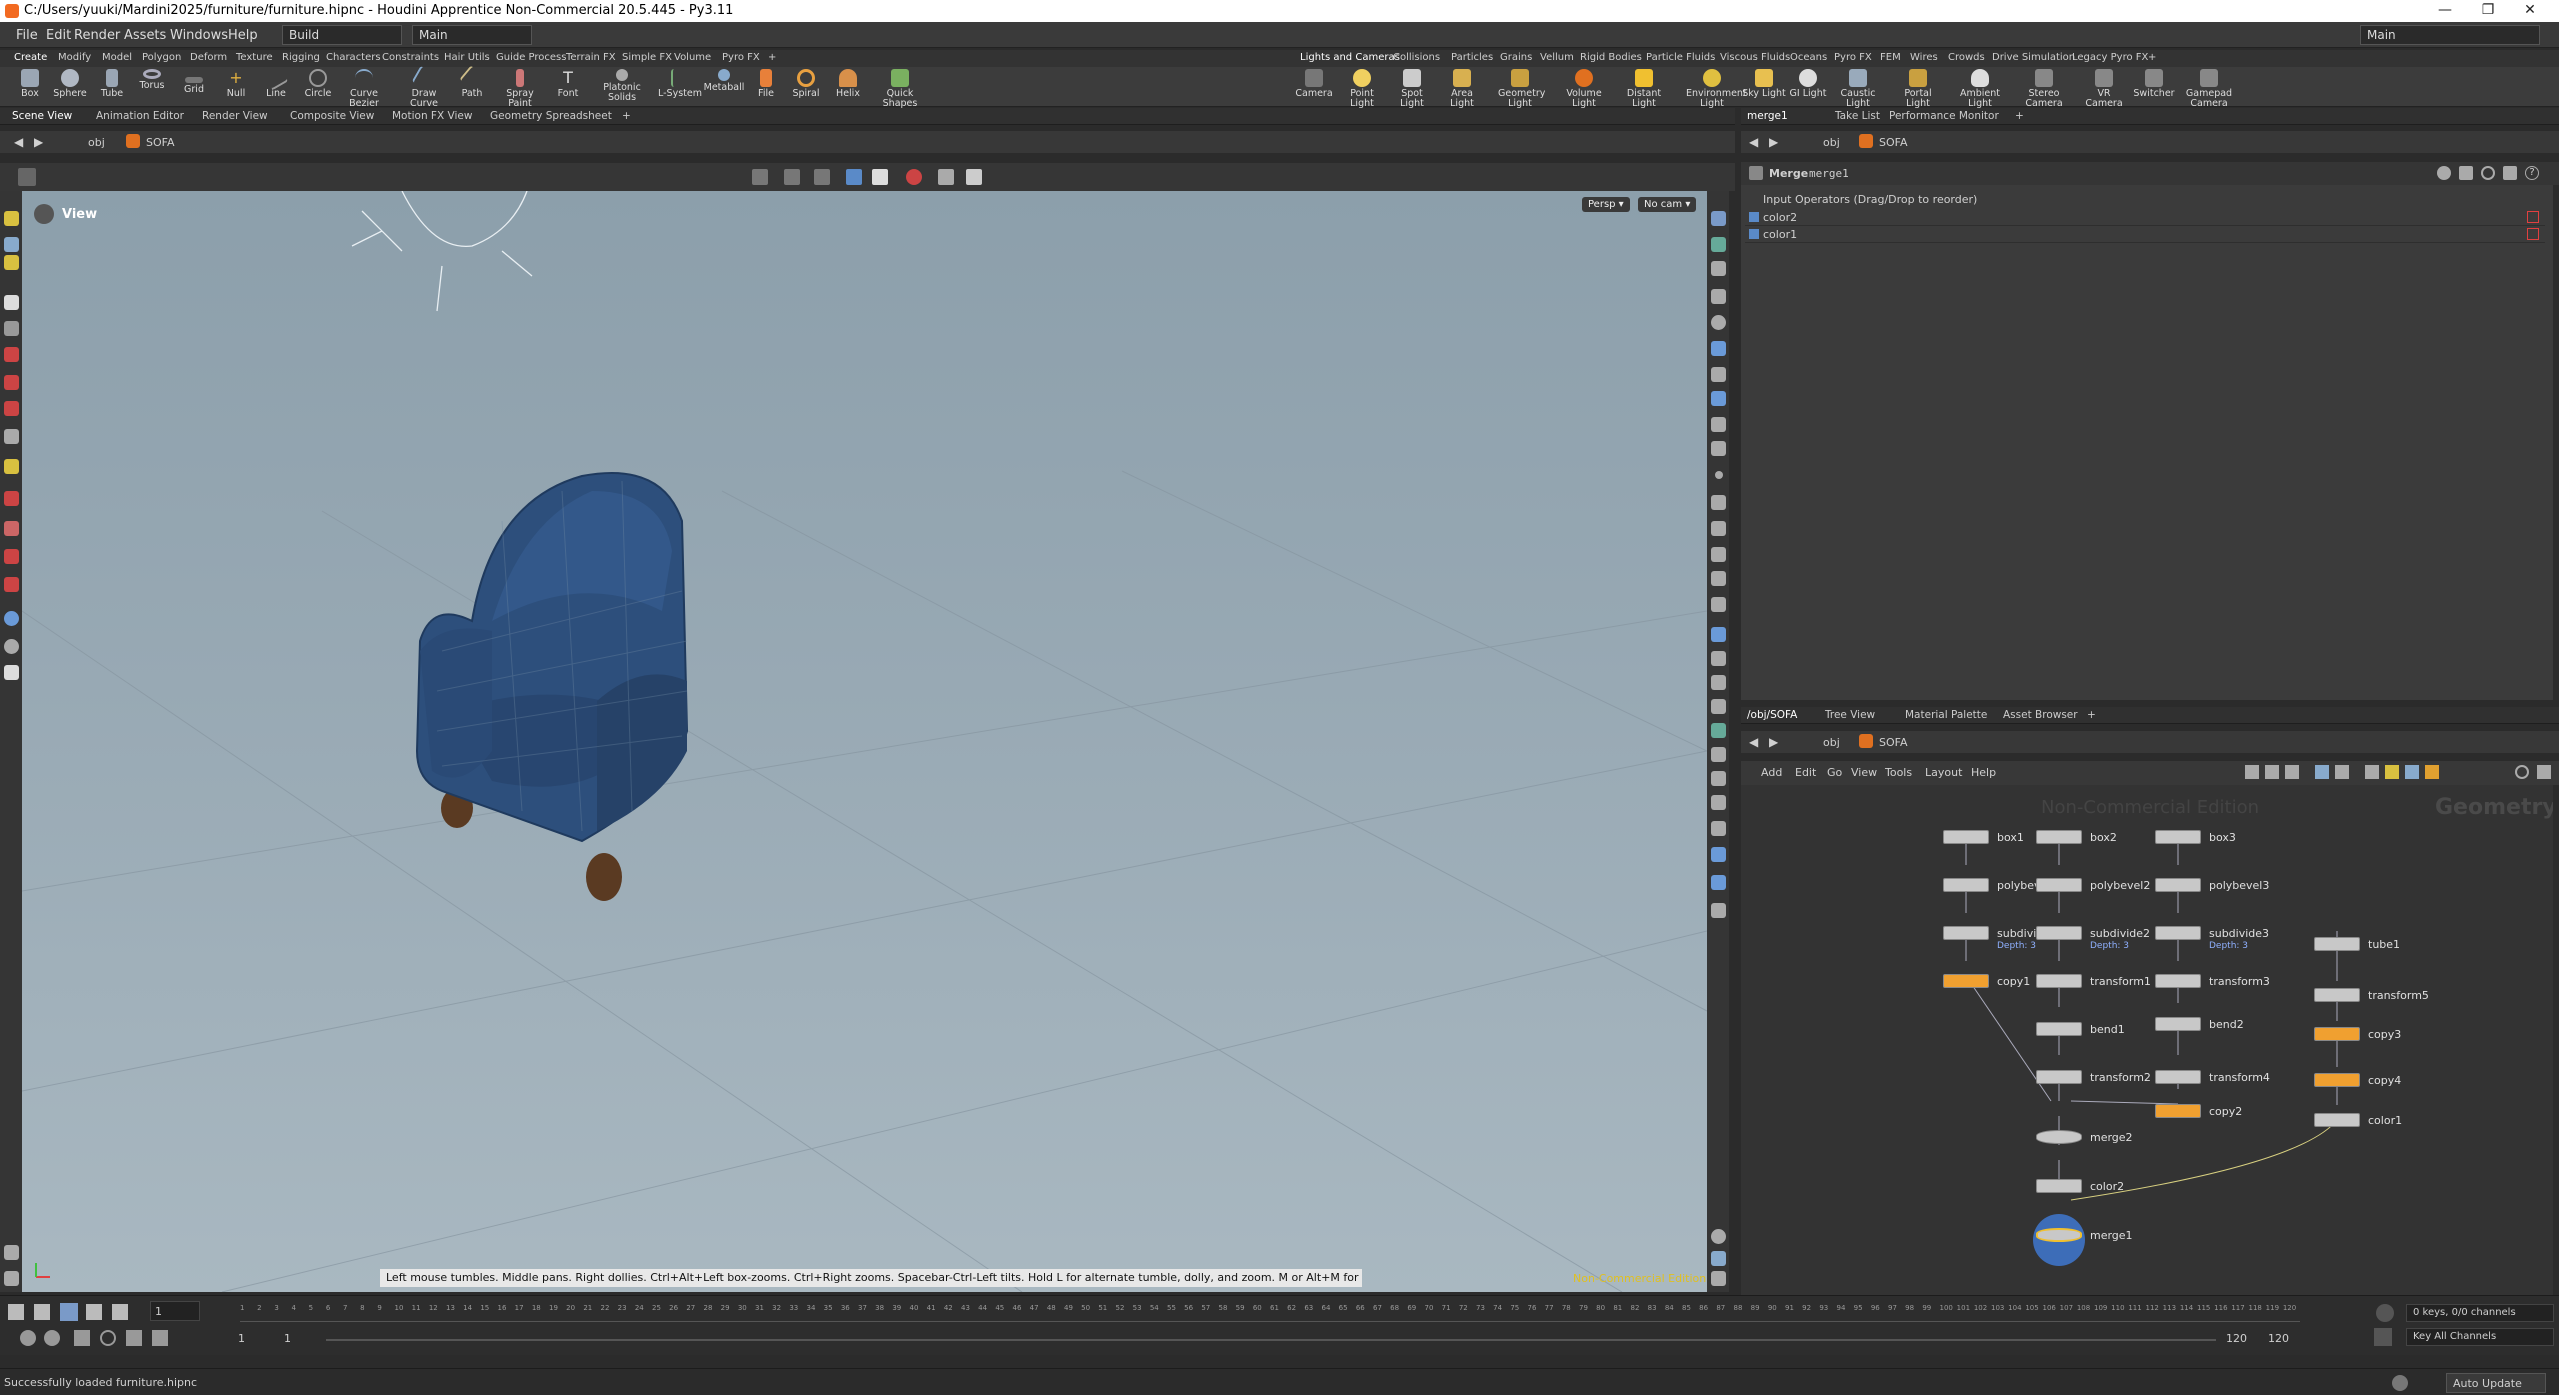  What do you see at coordinates (2383, 1337) in the screenshot?
I see `key-icon` at bounding box center [2383, 1337].